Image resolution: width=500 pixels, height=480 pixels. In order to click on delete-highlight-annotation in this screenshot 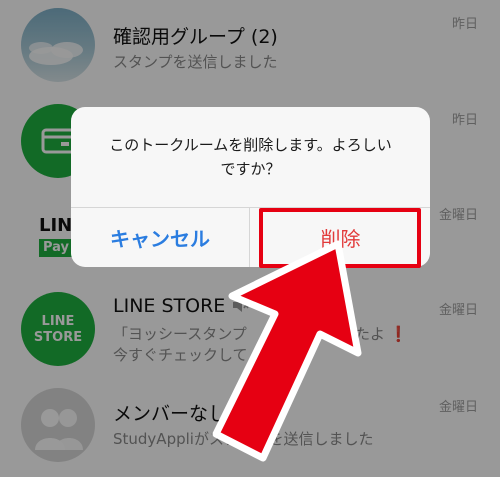, I will do `click(340, 238)`.